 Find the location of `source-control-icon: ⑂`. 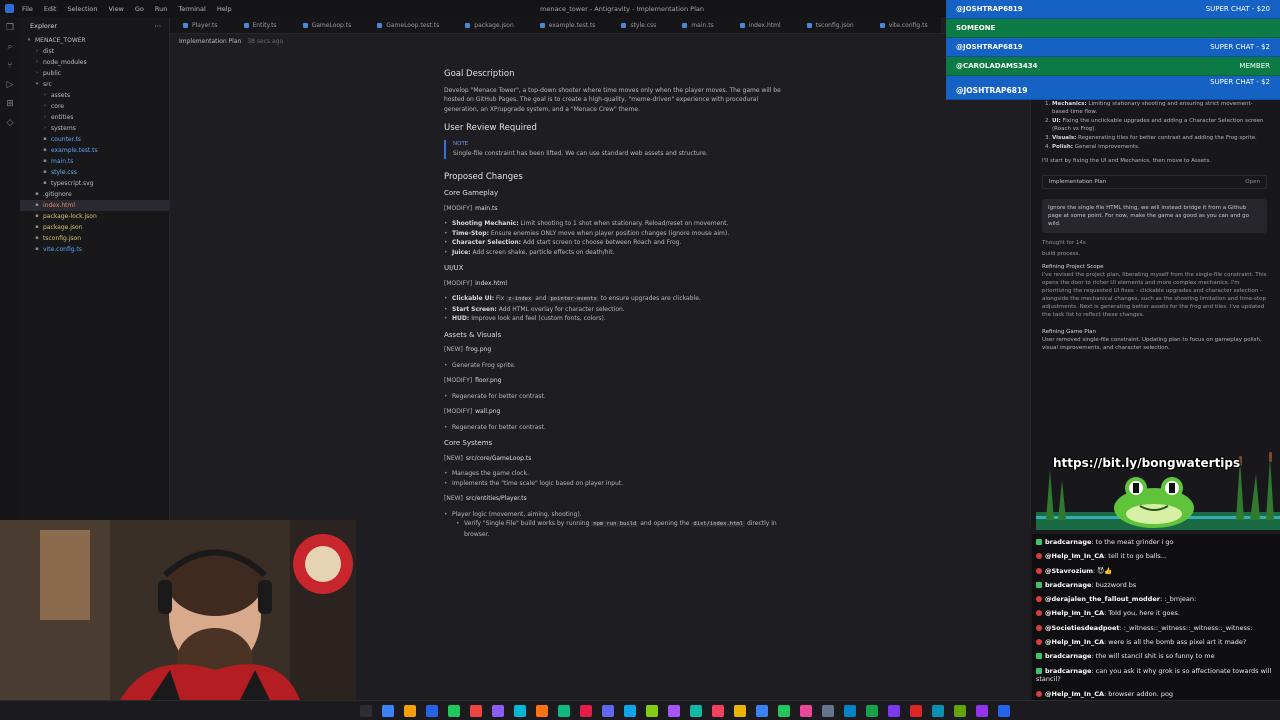

source-control-icon: ⑂ is located at coordinates (10, 66).